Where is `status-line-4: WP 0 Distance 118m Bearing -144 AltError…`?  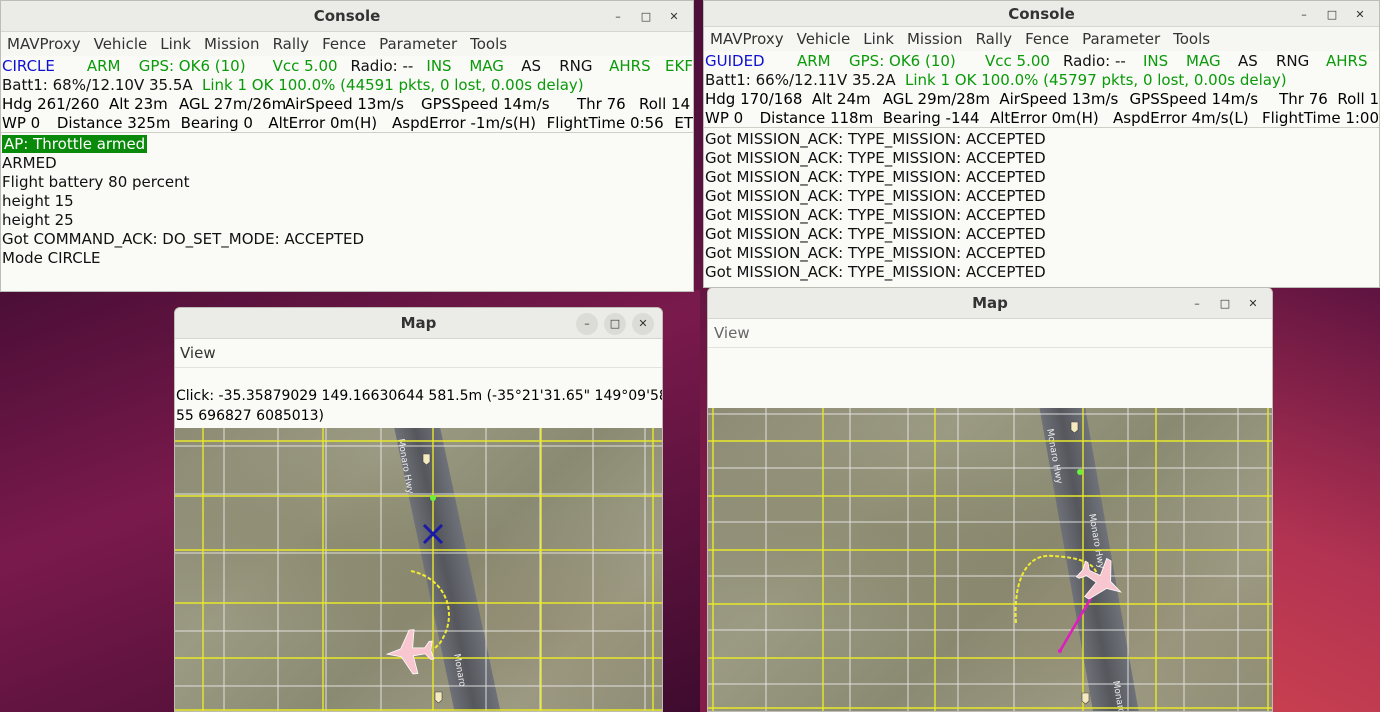
status-line-4: WP 0 Distance 118m Bearing -144 AltError… is located at coordinates (1041, 117).